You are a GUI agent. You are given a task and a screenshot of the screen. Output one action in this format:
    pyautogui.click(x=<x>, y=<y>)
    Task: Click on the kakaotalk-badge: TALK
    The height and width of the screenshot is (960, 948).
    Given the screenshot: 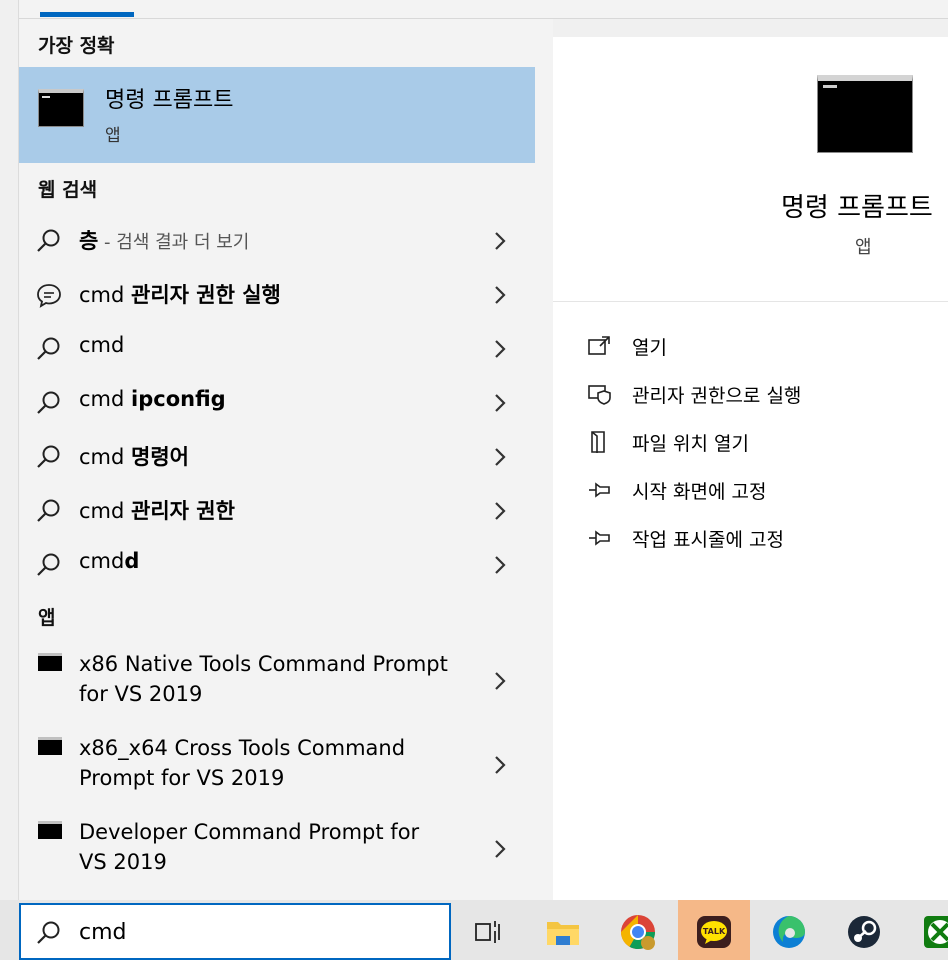 What is the action you would take?
    pyautogui.click(x=714, y=931)
    